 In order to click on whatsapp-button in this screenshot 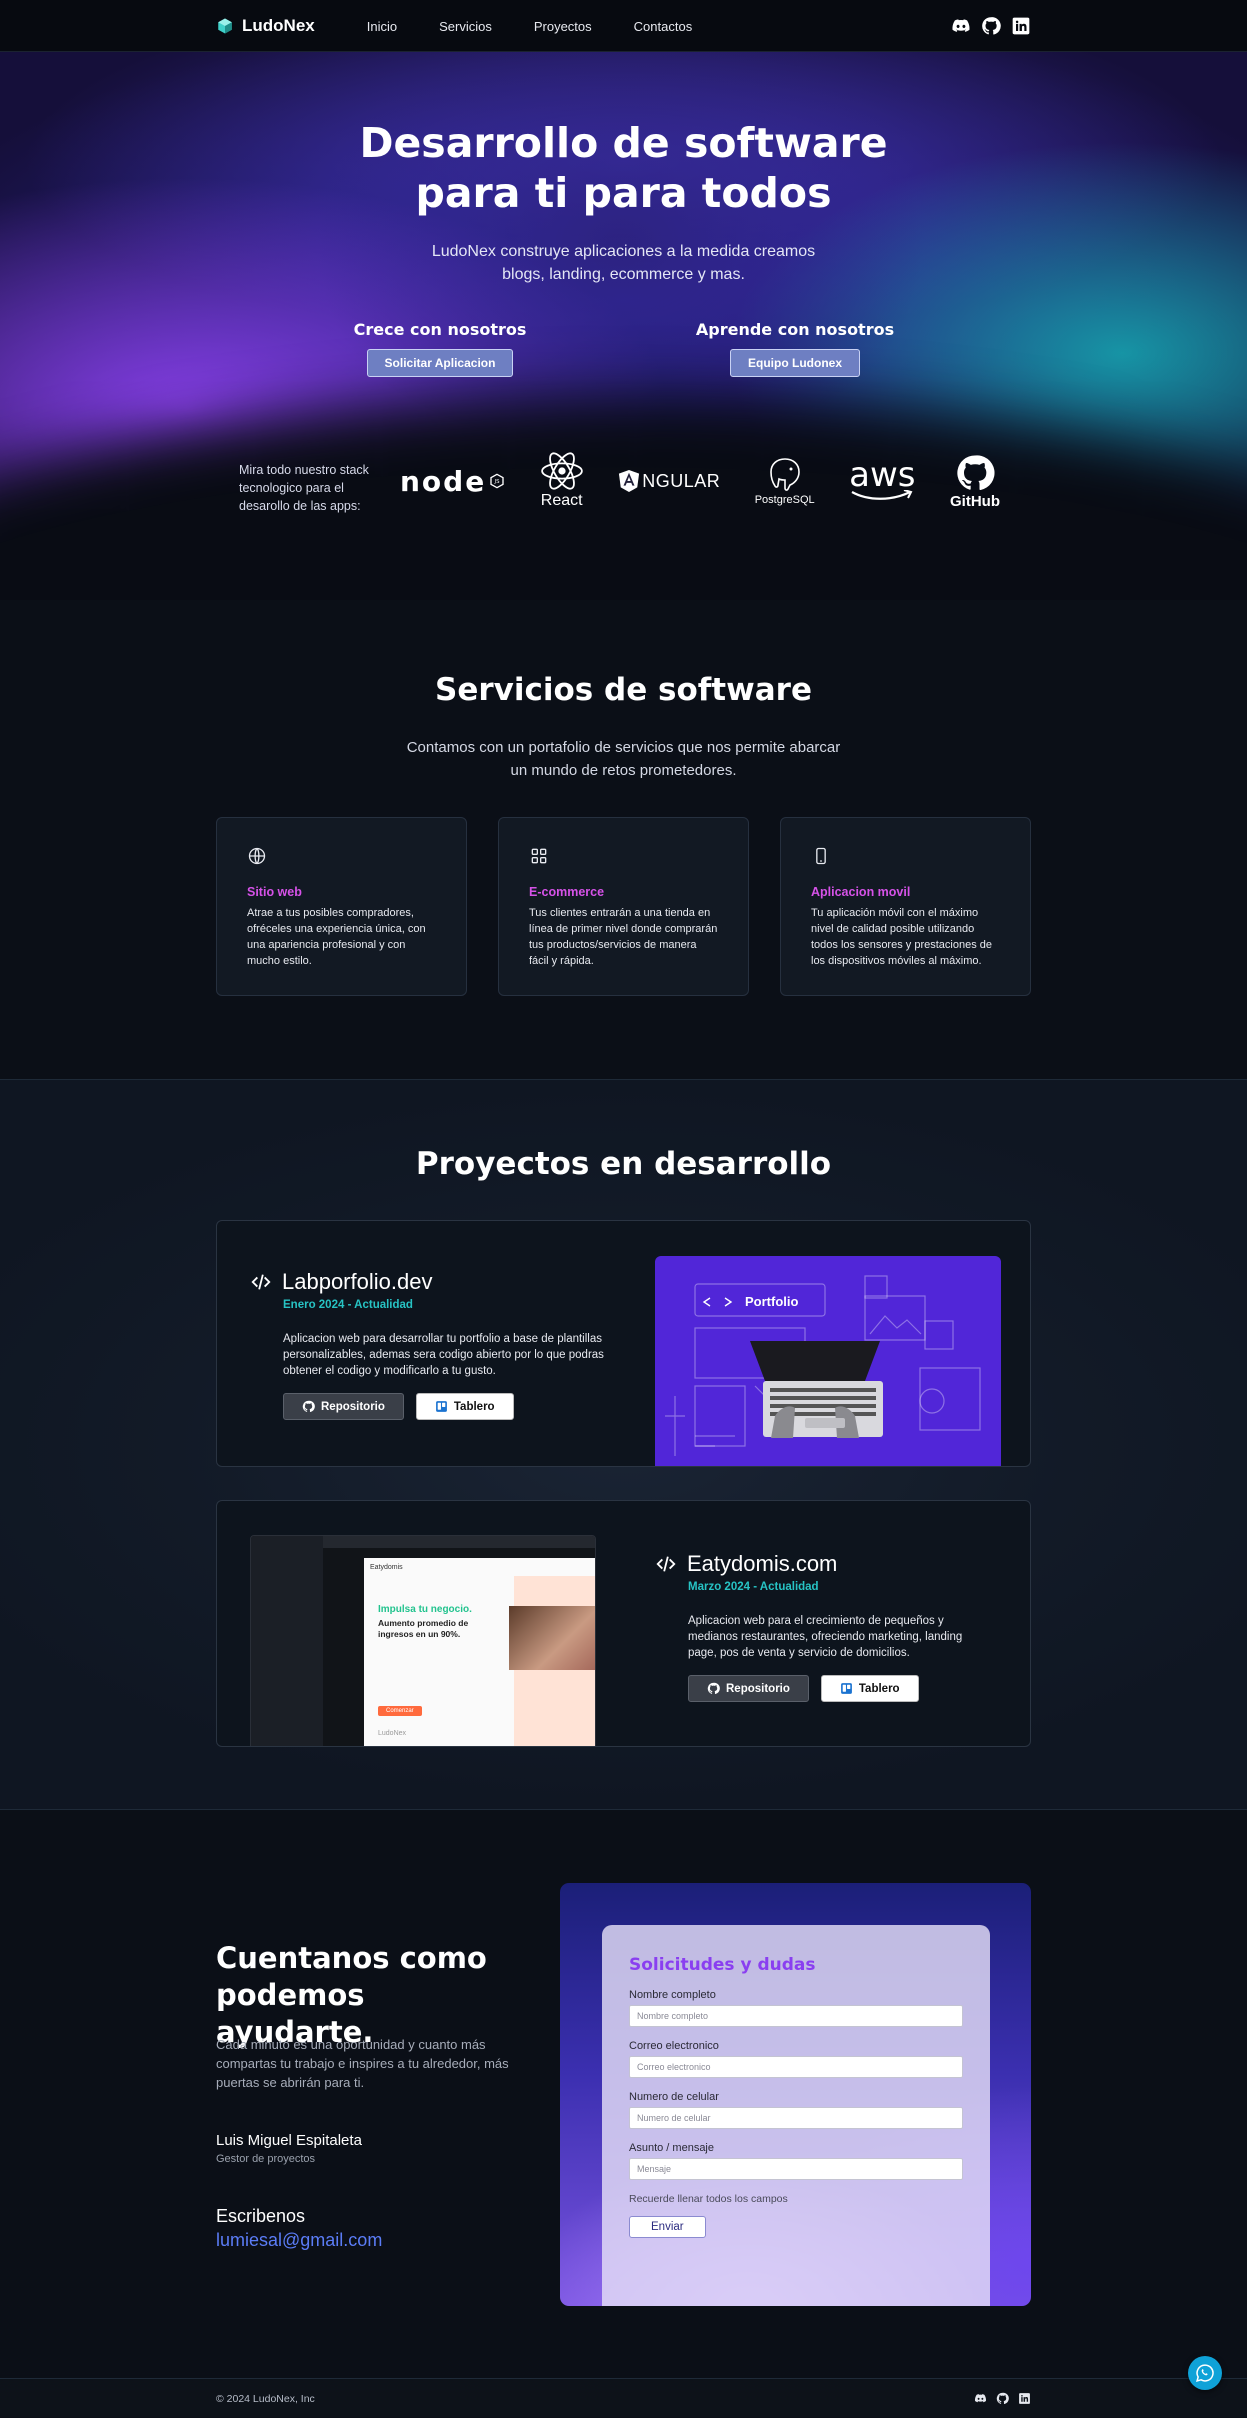, I will do `click(1205, 2373)`.